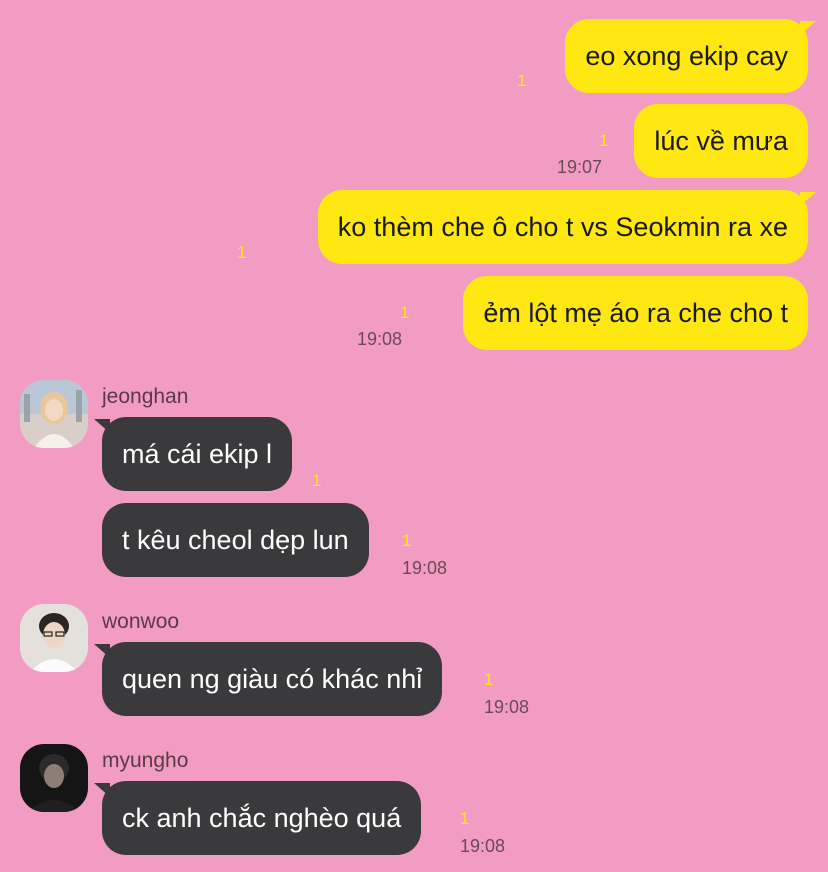  Describe the element at coordinates (141, 621) in the screenshot. I see `sender-name: wonwoo` at that location.